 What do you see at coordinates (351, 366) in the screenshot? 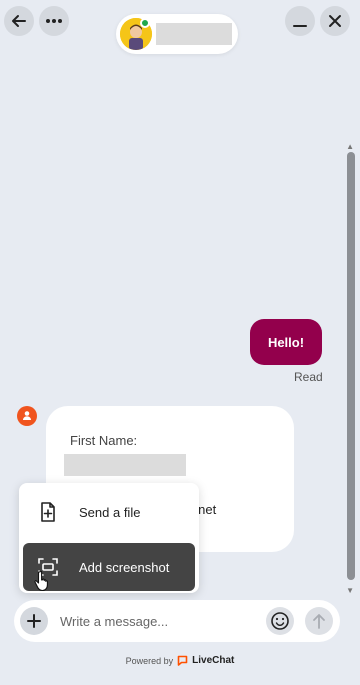
I see `scrollbar-thumb` at bounding box center [351, 366].